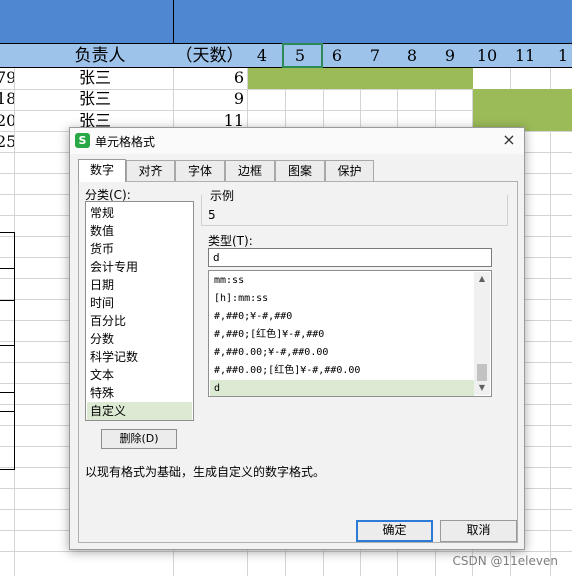 The width and height of the screenshot is (572, 576). I want to click on tab-5: 保护, so click(349, 170).